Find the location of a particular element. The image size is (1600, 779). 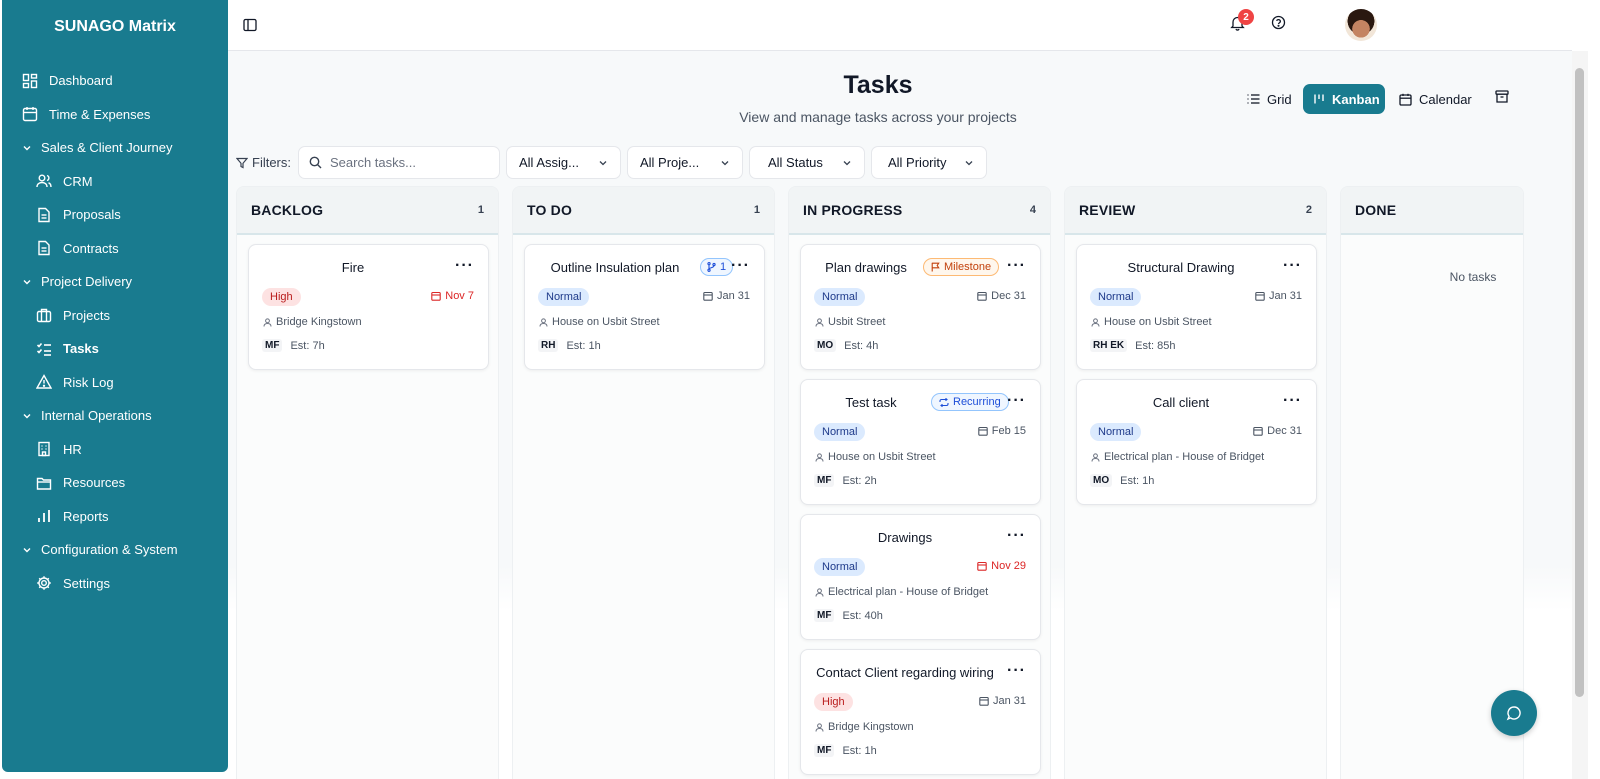

sidebar-item-label: Settings is located at coordinates (86, 583).